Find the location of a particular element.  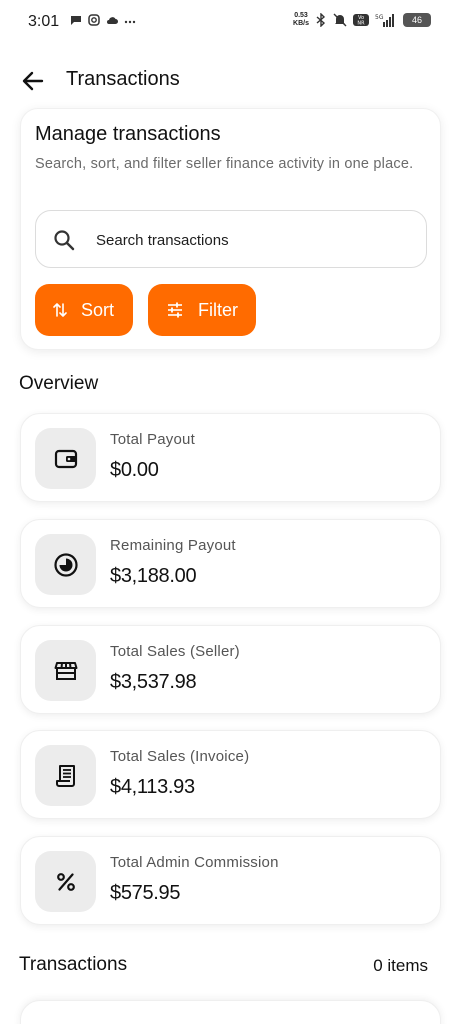

storefront-icon is located at coordinates (65, 670).